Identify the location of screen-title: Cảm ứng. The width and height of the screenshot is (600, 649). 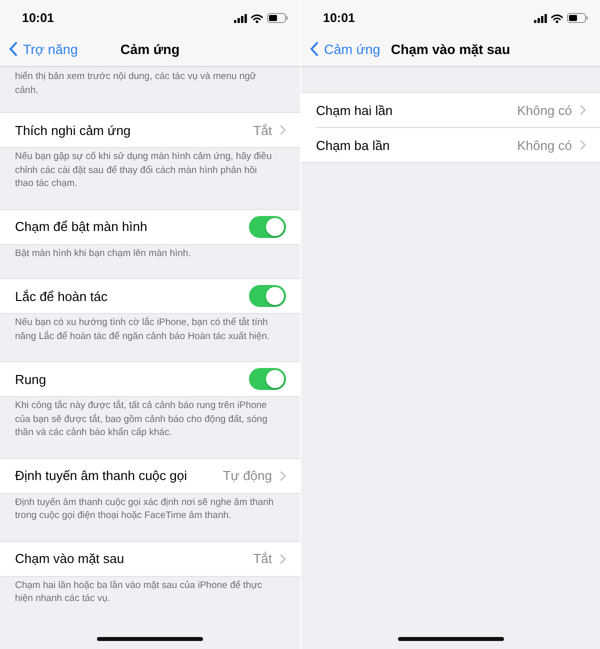
(150, 49).